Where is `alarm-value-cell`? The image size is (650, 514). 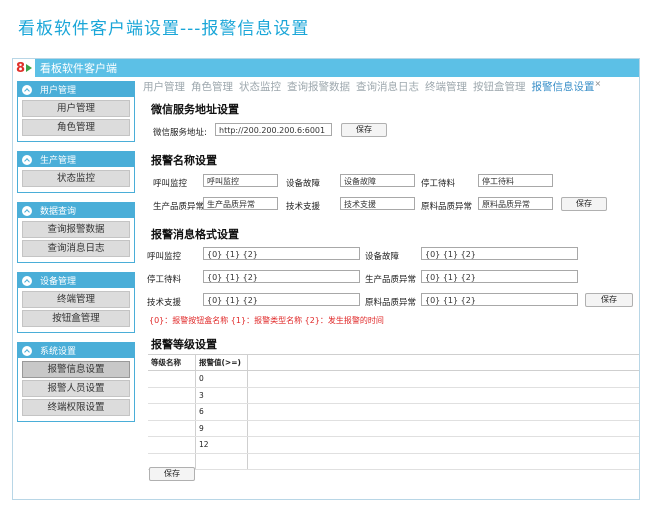
alarm-value-cell is located at coordinates (222, 461).